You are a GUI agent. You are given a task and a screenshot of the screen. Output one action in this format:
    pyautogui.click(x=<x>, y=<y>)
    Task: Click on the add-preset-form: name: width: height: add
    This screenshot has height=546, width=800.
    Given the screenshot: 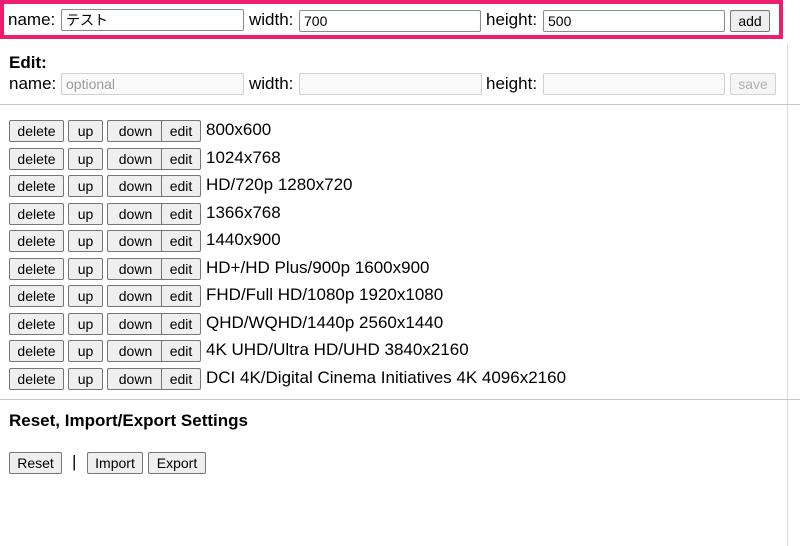 What is the action you would take?
    pyautogui.click(x=391, y=19)
    